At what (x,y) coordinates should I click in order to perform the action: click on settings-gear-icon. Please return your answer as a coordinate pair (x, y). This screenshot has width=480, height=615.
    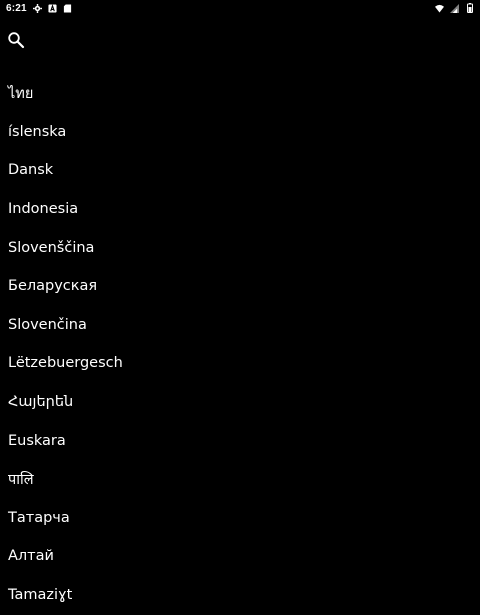
    Looking at the image, I should click on (37, 8).